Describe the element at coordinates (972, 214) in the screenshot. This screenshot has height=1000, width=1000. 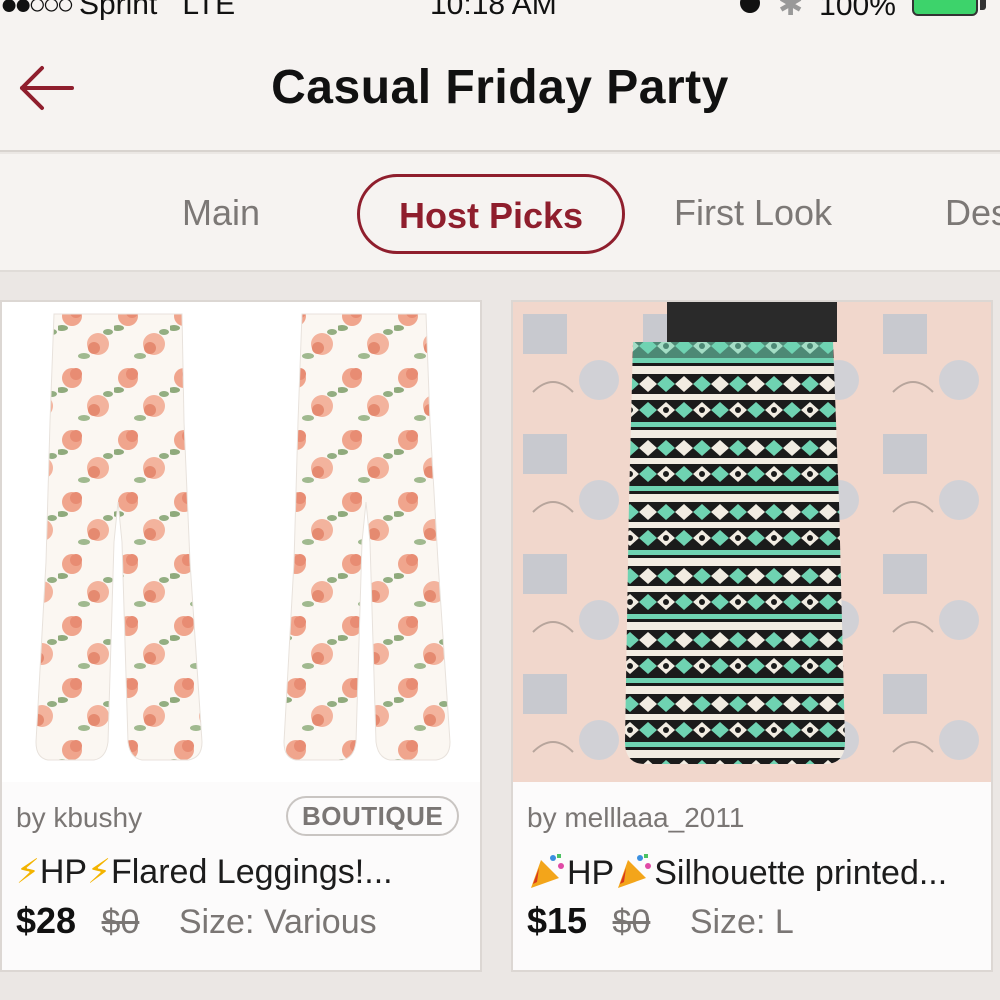
I see `tab-des: Des` at that location.